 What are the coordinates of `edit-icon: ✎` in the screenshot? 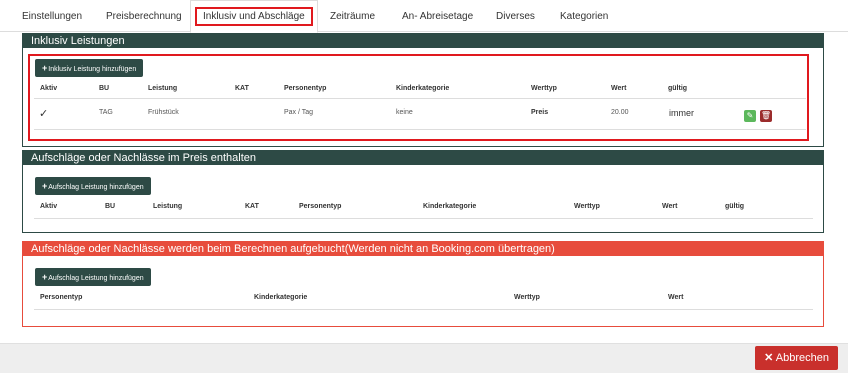 It's located at (750, 116).